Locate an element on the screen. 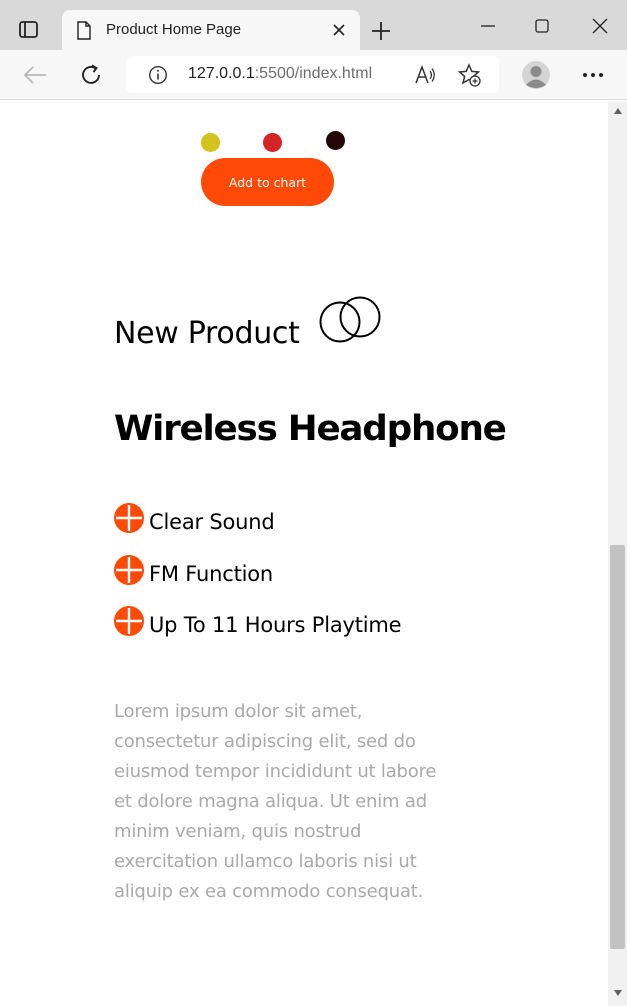  headphone-image is located at coordinates (260, 104).